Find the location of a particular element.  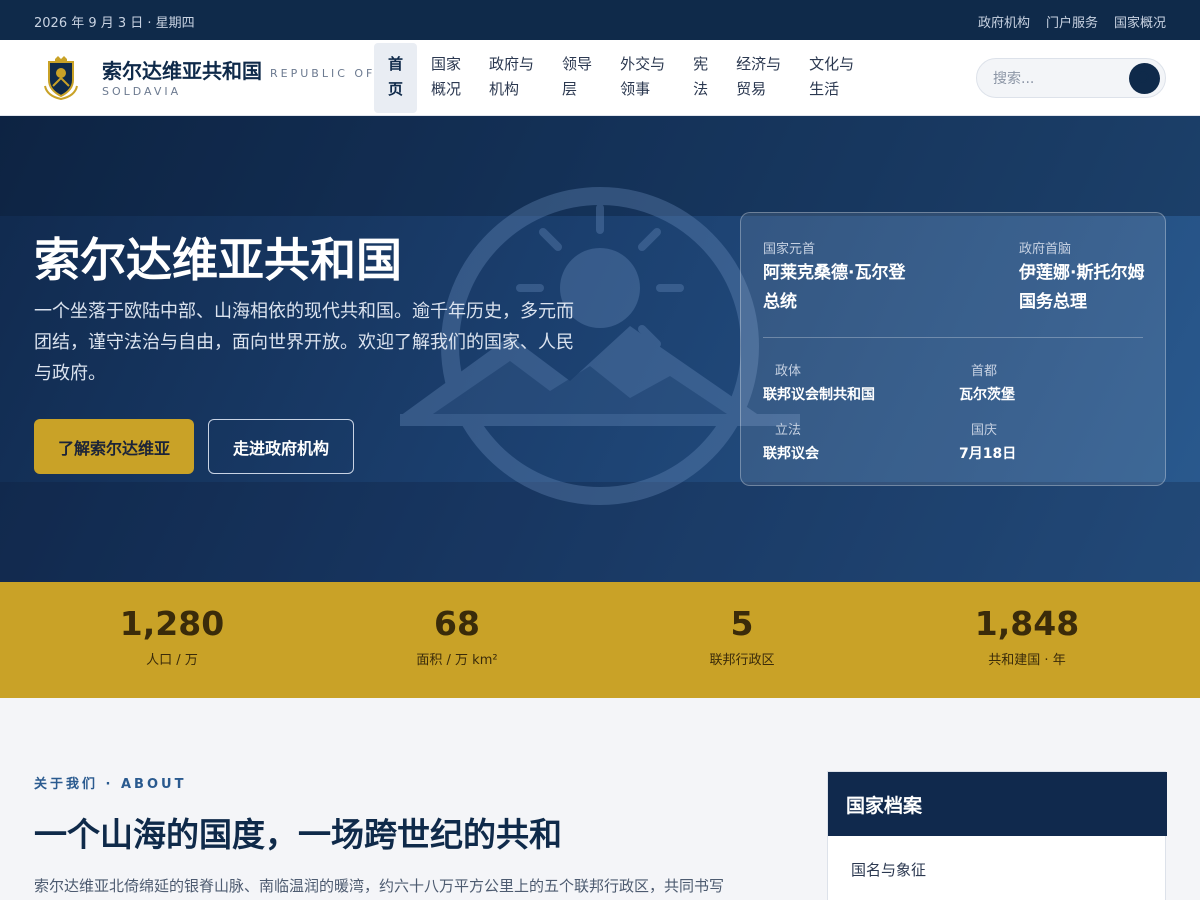

nav-item-home: 首 页 is located at coordinates (396, 78).